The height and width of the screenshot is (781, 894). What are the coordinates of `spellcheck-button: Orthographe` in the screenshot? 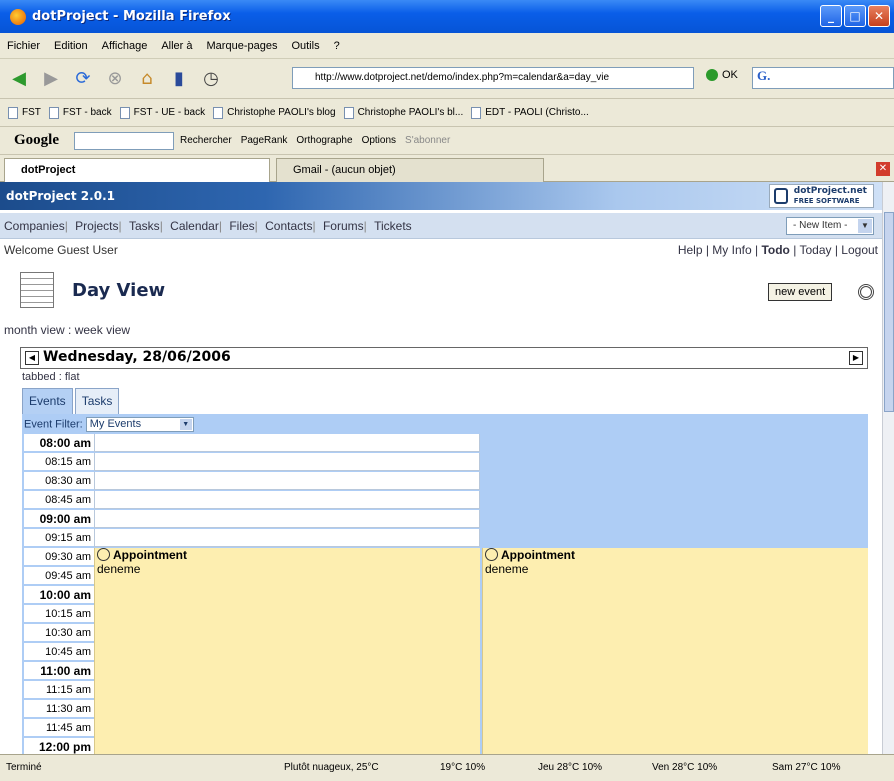 It's located at (324, 140).